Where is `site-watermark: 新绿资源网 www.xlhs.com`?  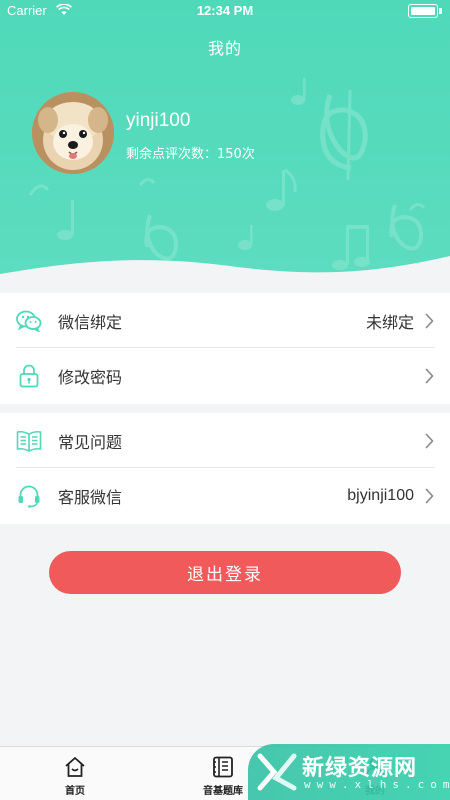 site-watermark: 新绿资源网 www.xlhs.com is located at coordinates (349, 772).